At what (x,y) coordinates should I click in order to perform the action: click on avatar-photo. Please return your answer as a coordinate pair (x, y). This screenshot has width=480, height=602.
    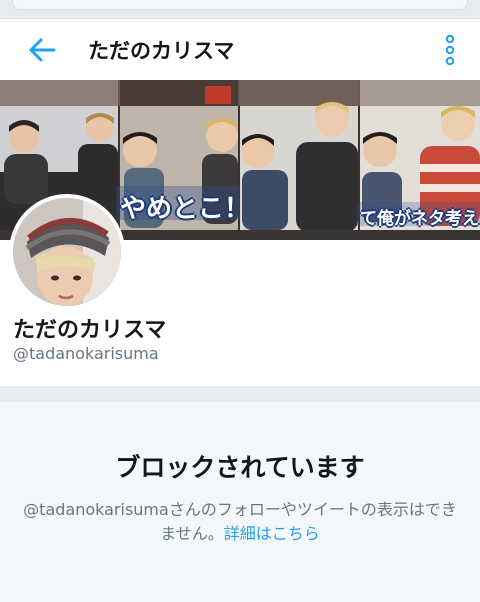
    Looking at the image, I should click on (67, 252).